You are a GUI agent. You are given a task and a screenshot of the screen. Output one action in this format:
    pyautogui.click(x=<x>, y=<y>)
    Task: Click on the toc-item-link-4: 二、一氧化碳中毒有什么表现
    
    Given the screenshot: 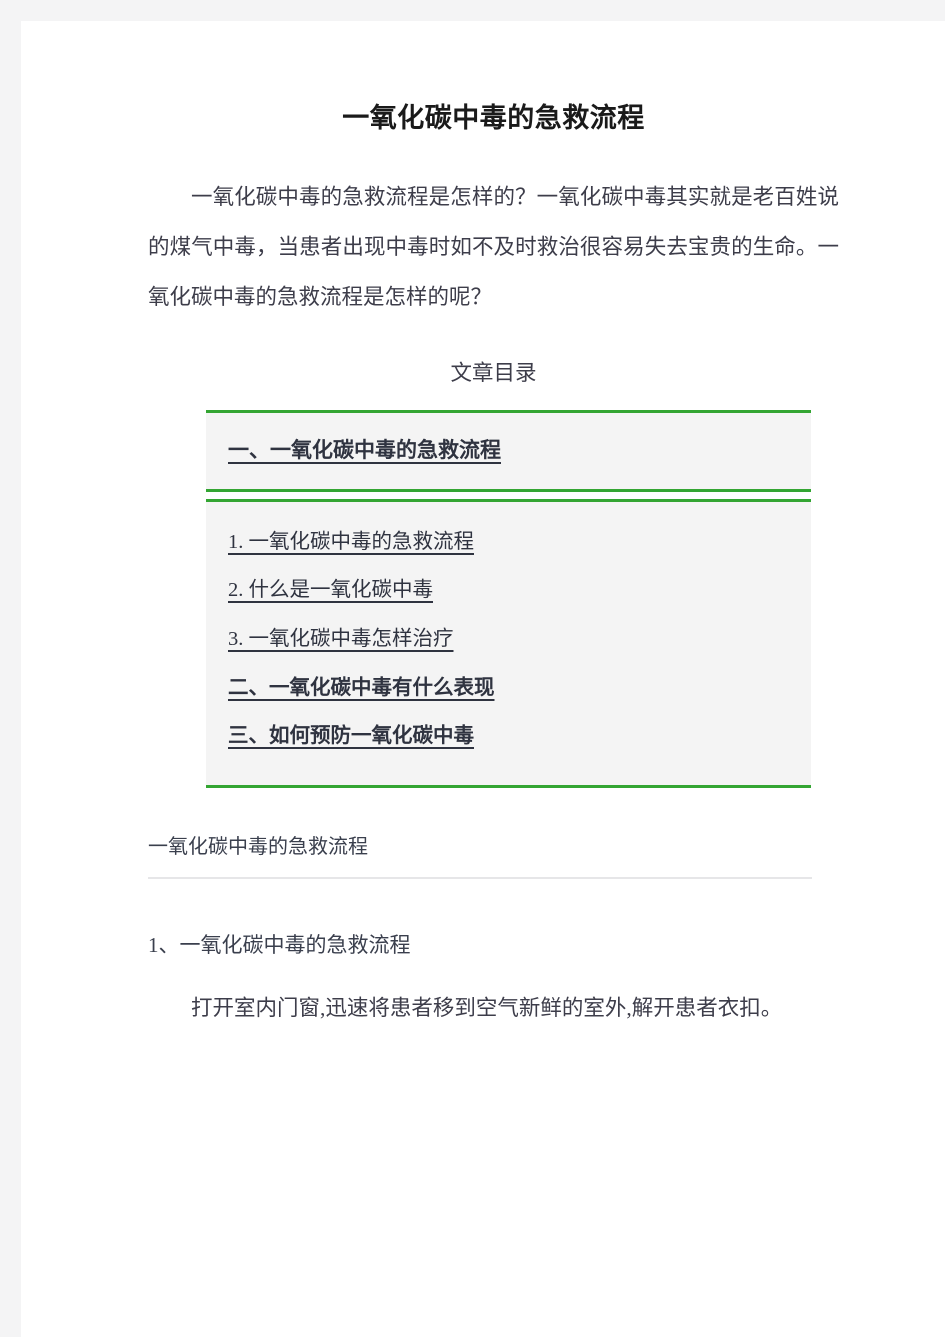 What is the action you would take?
    pyautogui.click(x=361, y=688)
    